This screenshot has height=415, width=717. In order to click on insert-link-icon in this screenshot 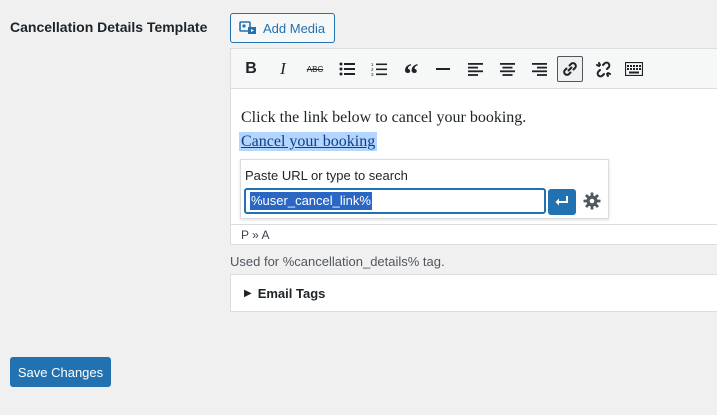, I will do `click(570, 69)`.